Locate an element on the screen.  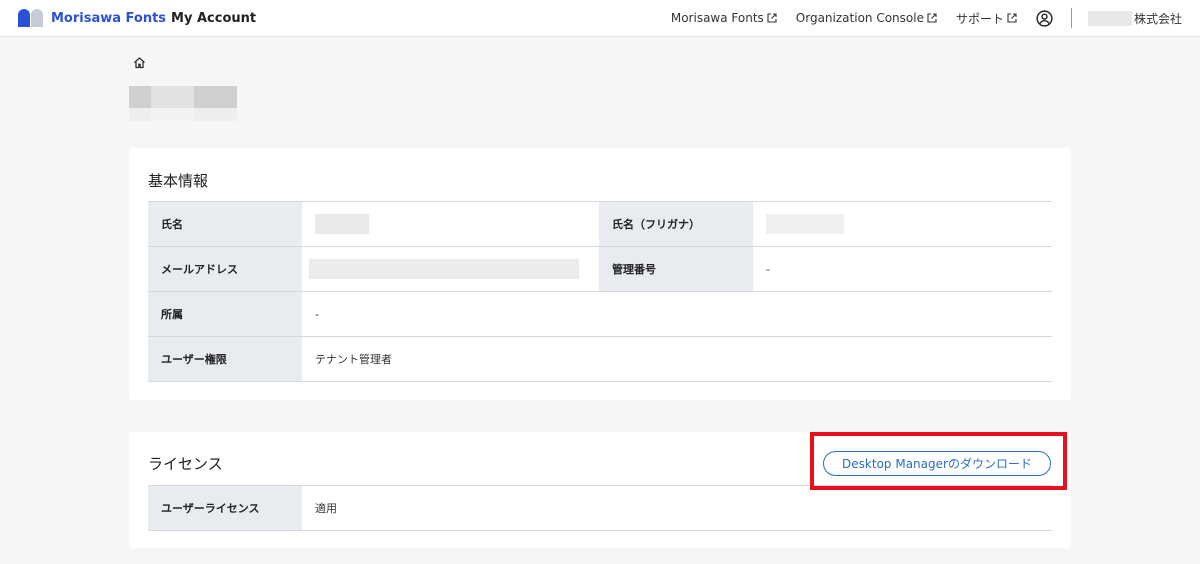
management-number-label: 管理番号 is located at coordinates (676, 269).